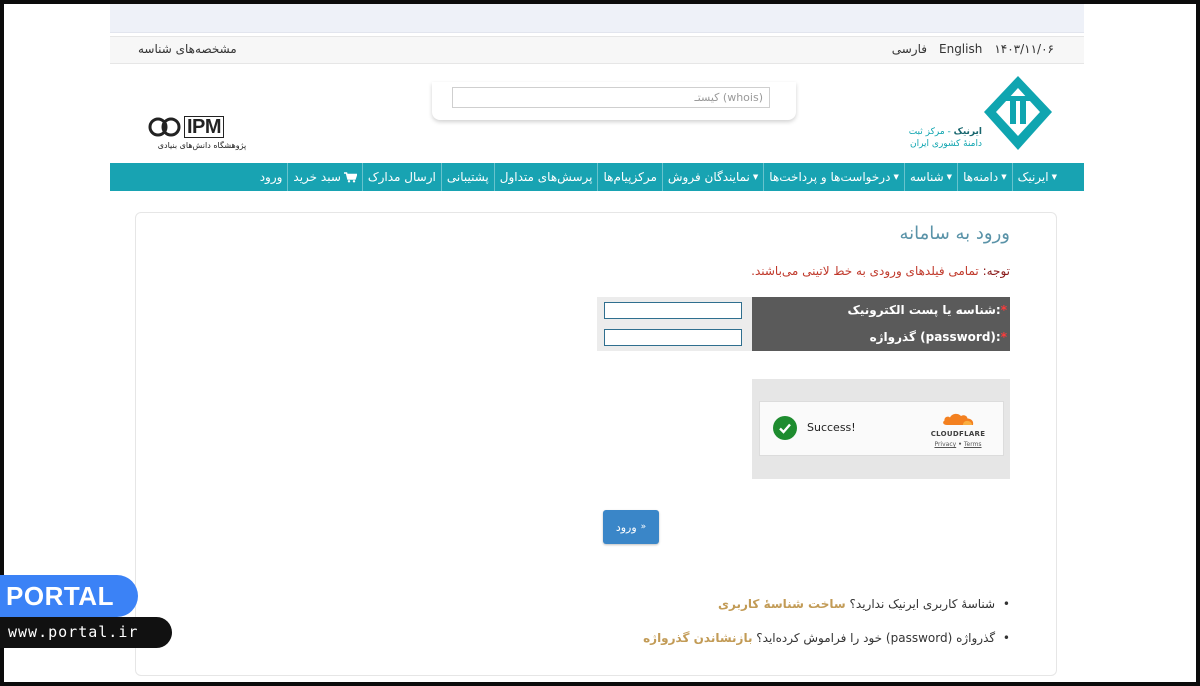  What do you see at coordinates (981, 177) in the screenshot?
I see `nav-item-label: دامنه‌ها` at bounding box center [981, 177].